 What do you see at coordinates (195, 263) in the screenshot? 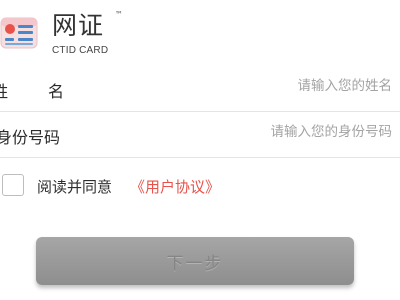
I see `next-step-label: 下一步` at bounding box center [195, 263].